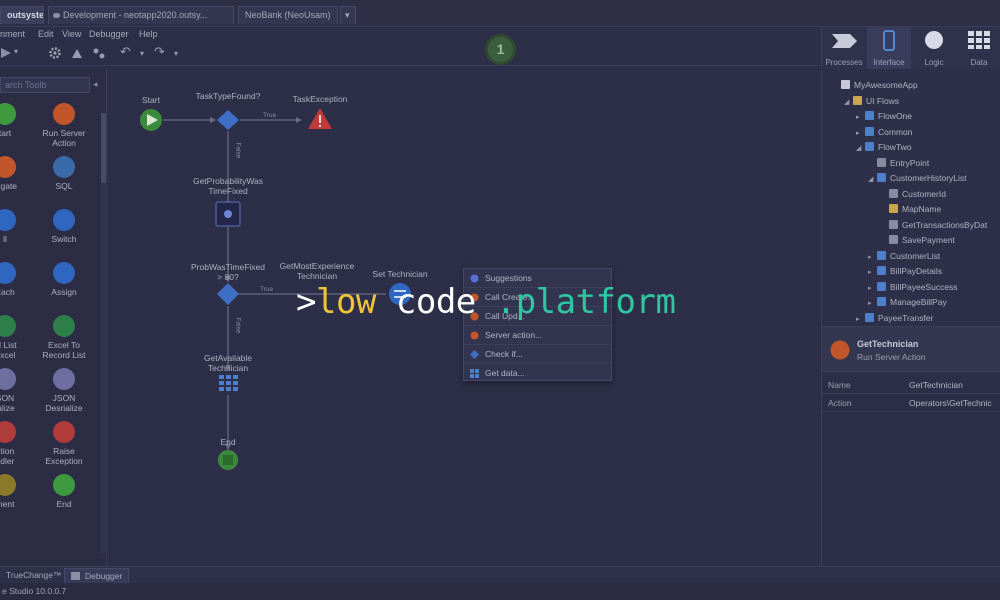 The image size is (1000, 600). What do you see at coordinates (64, 390) in the screenshot?
I see `tool-item: JSON Desrialize` at bounding box center [64, 390].